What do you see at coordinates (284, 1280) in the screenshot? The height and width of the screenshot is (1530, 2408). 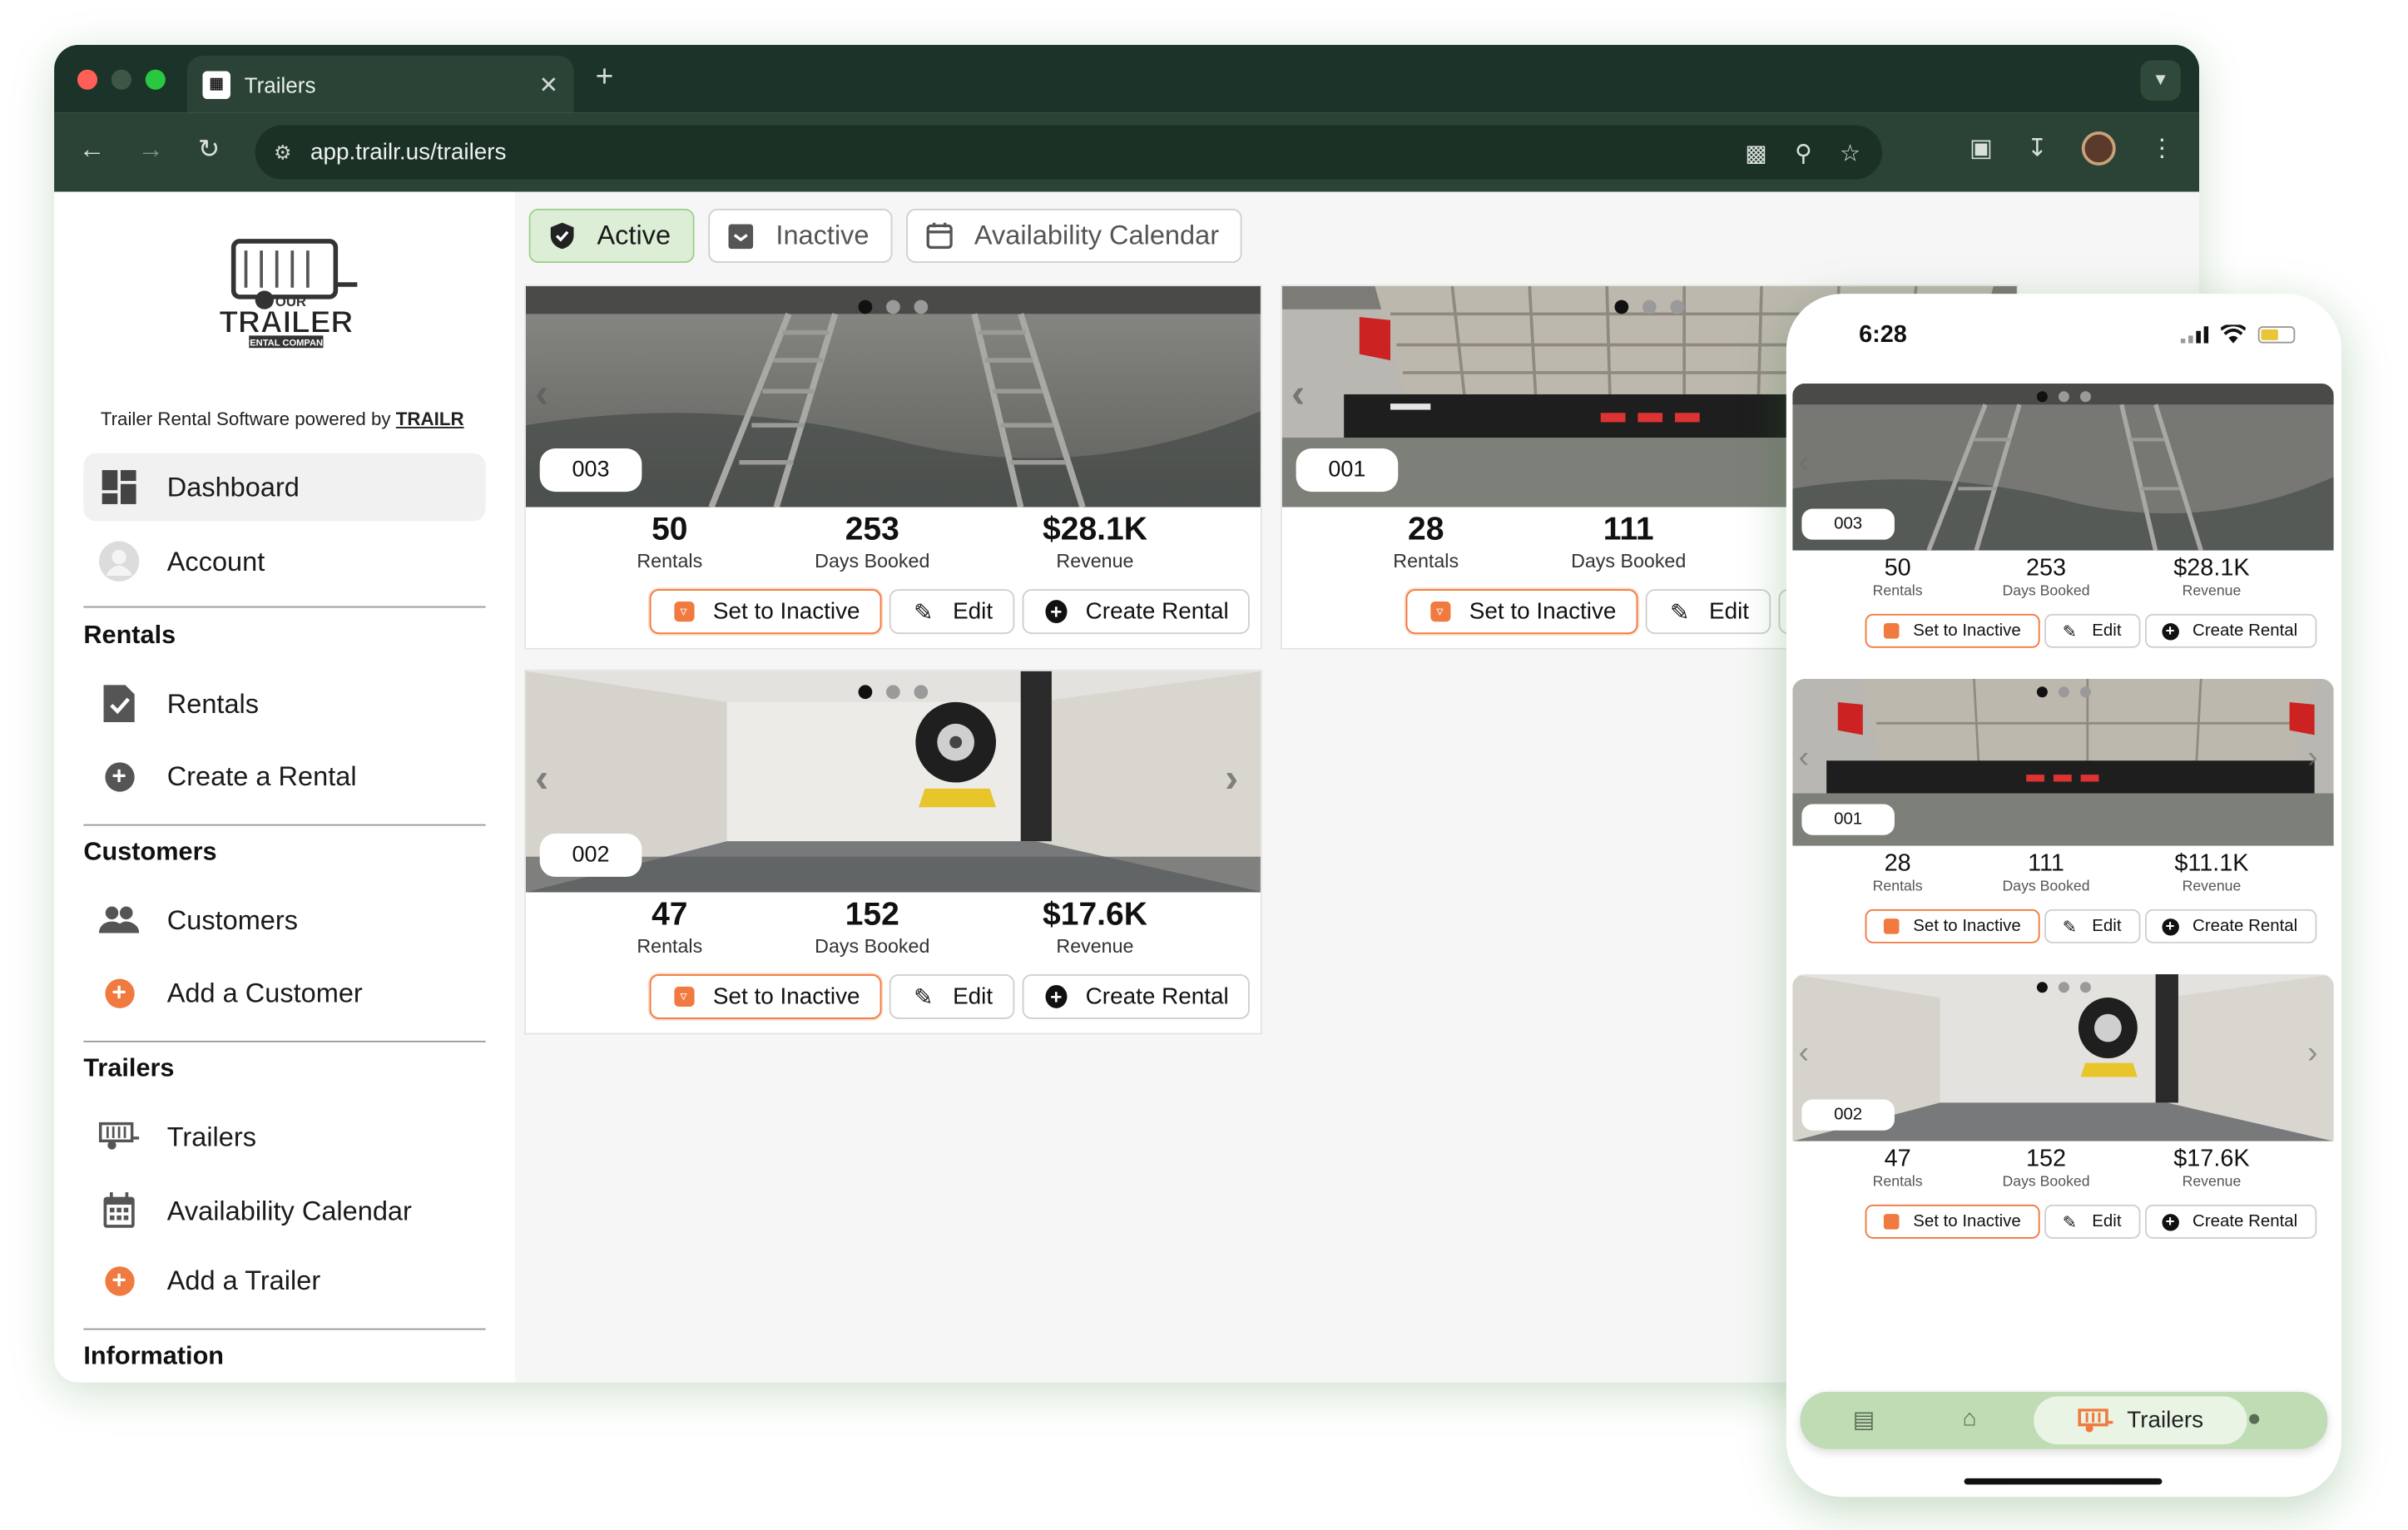 I see `nav-add-trailer: + Add a Trailer` at bounding box center [284, 1280].